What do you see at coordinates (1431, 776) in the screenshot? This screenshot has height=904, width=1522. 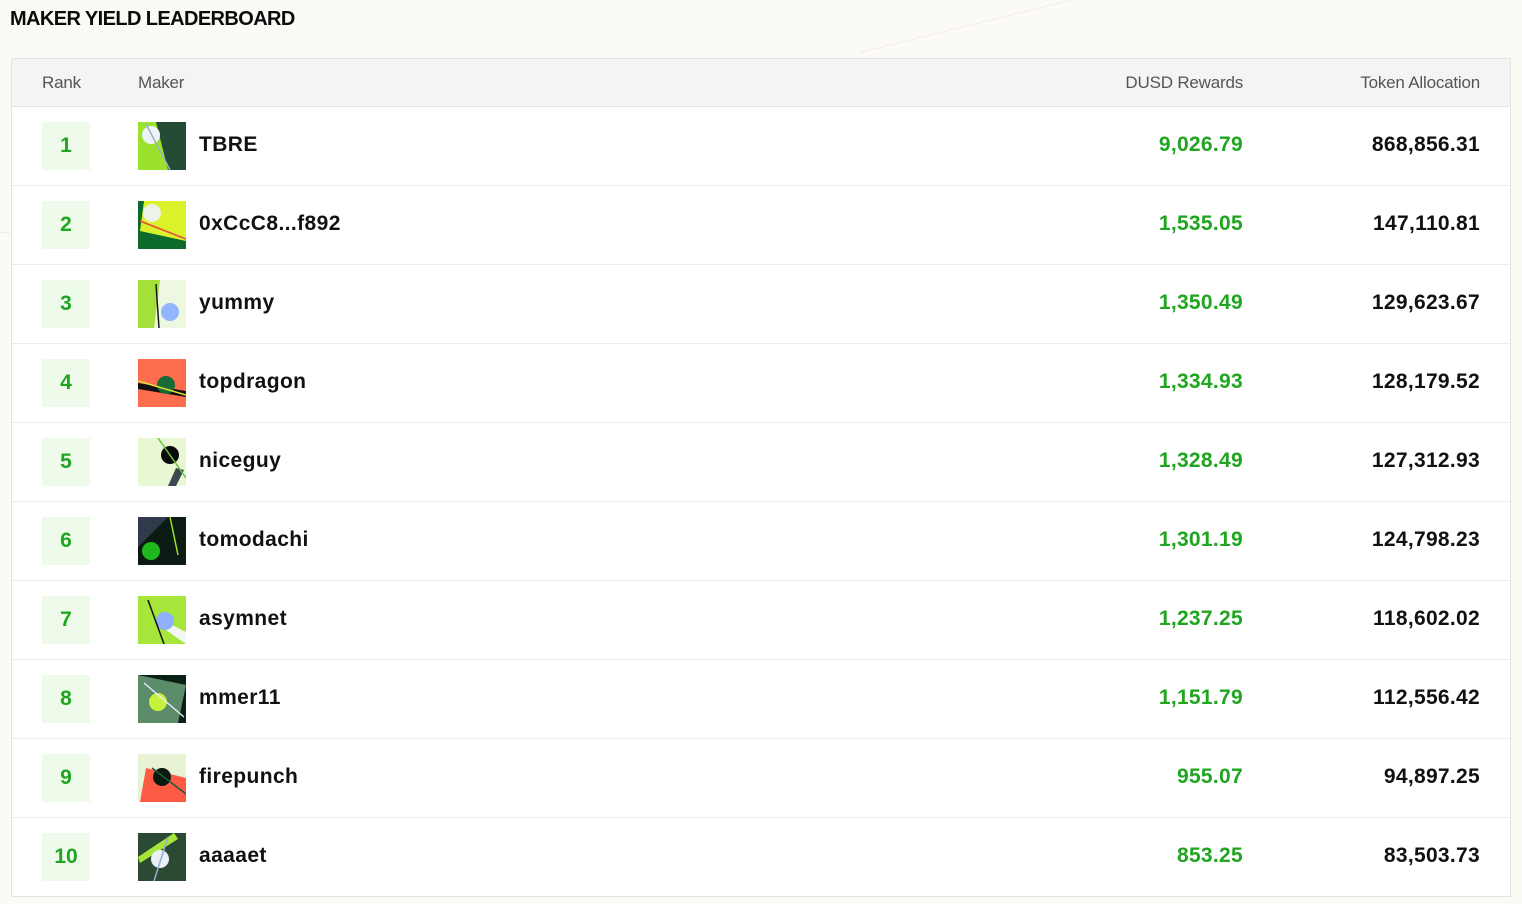 I see `token-allocation-value: 94,897.25` at bounding box center [1431, 776].